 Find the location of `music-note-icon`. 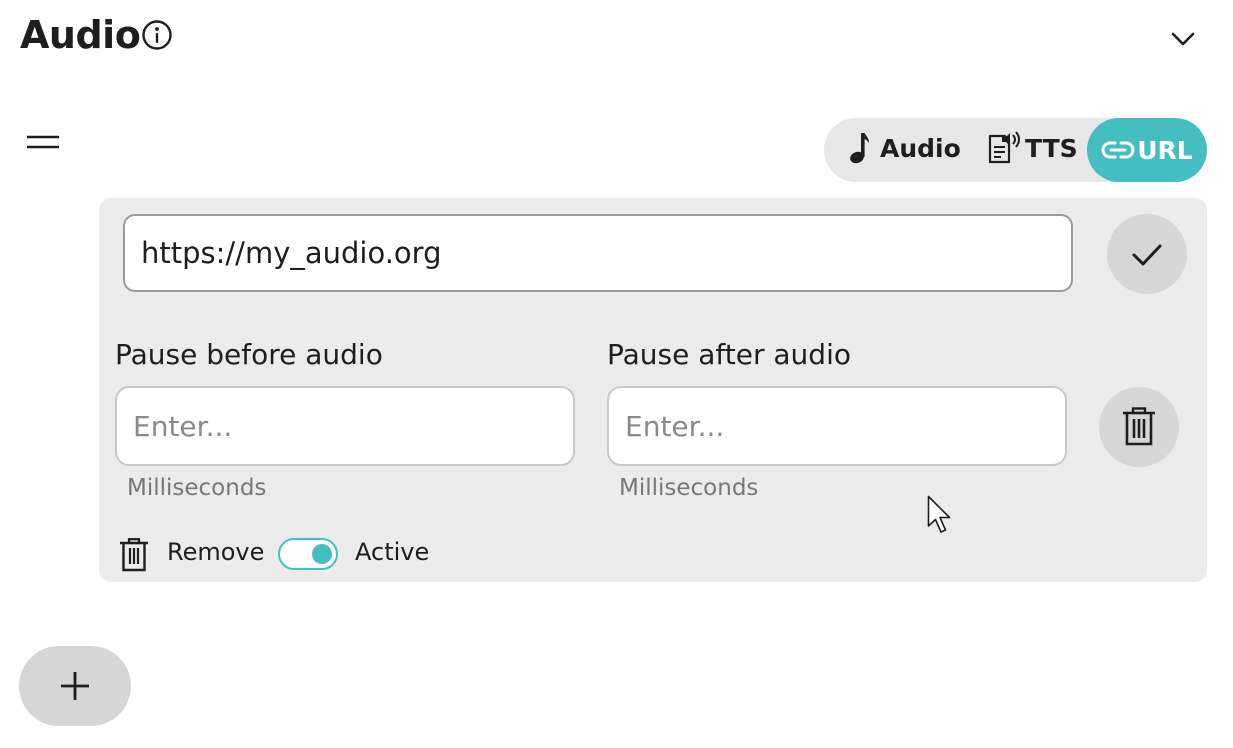

music-note-icon is located at coordinates (859, 148).